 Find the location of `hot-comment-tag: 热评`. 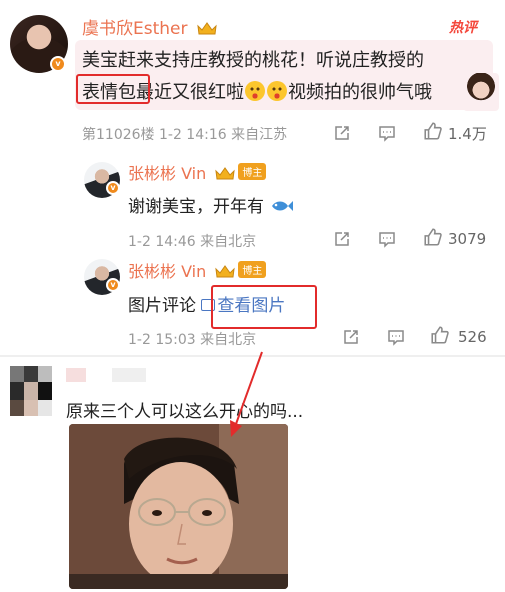

hot-comment-tag: 热评 is located at coordinates (463, 28).